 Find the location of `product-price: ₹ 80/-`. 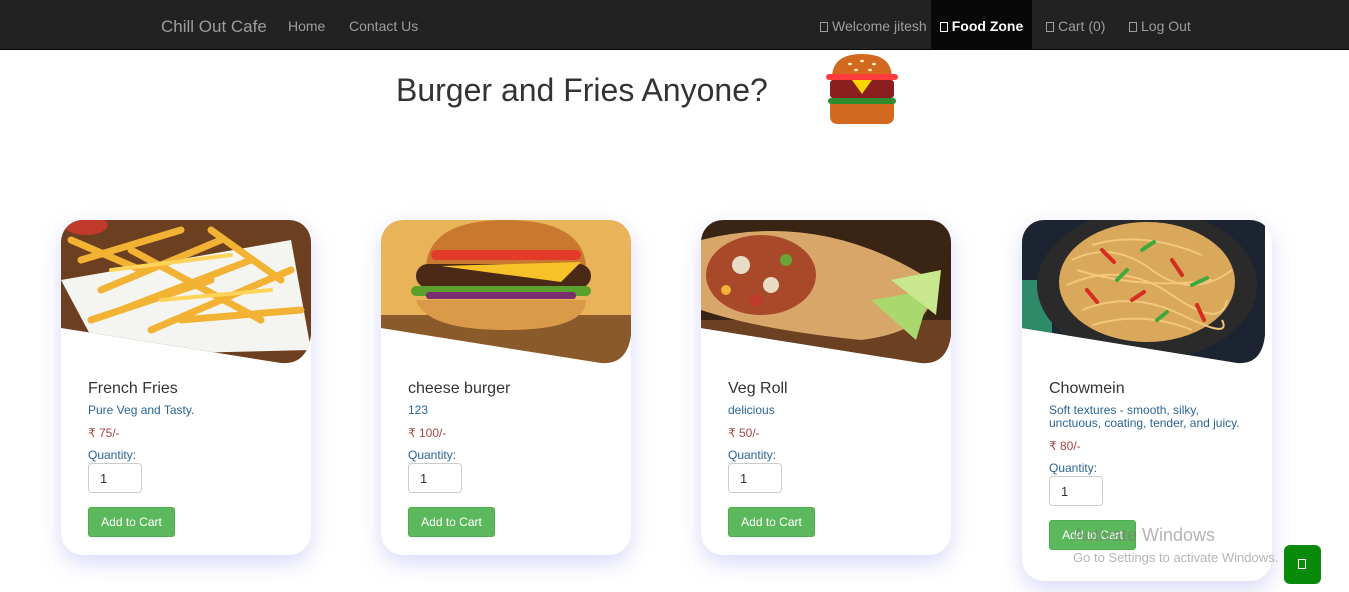

product-price: ₹ 80/- is located at coordinates (1065, 446).